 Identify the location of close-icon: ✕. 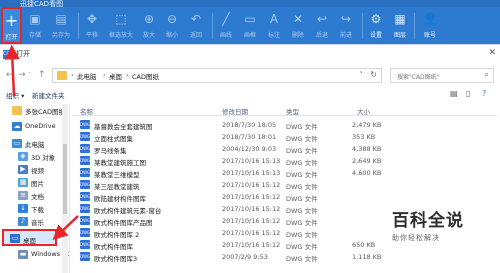
(492, 53).